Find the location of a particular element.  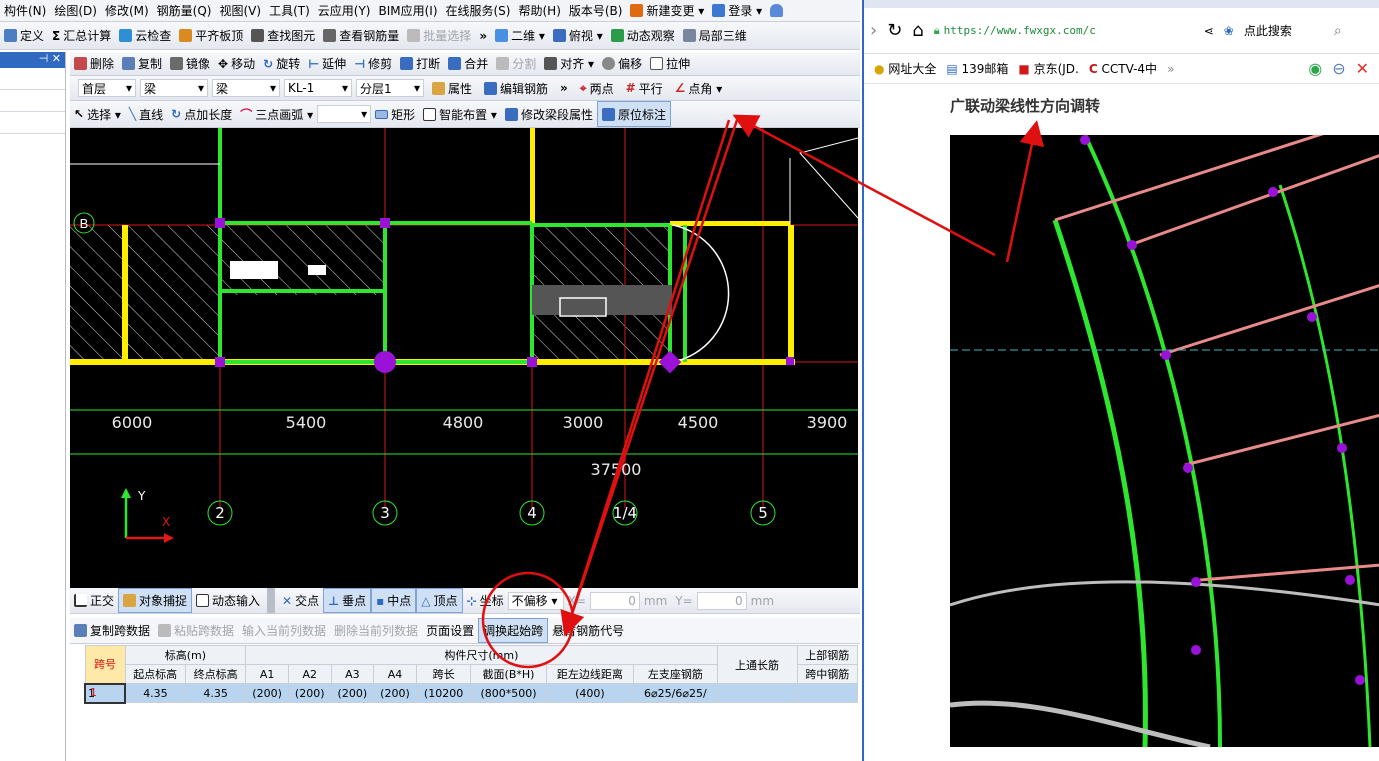

view-2d-dropdown: 二维 ▾ is located at coordinates (520, 35).